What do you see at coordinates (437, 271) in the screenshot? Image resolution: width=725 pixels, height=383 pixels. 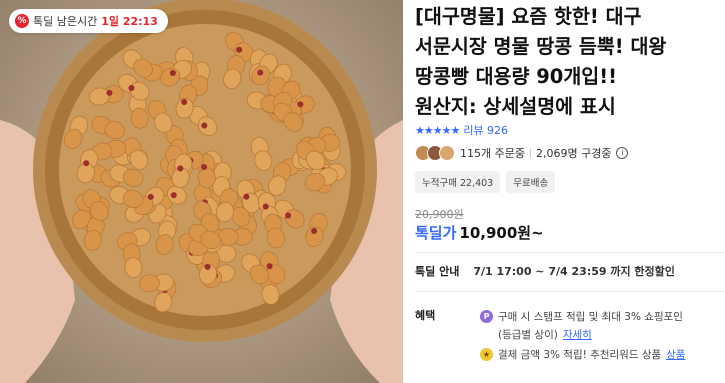 I see `deal-info-label: 톡딜 안내` at bounding box center [437, 271].